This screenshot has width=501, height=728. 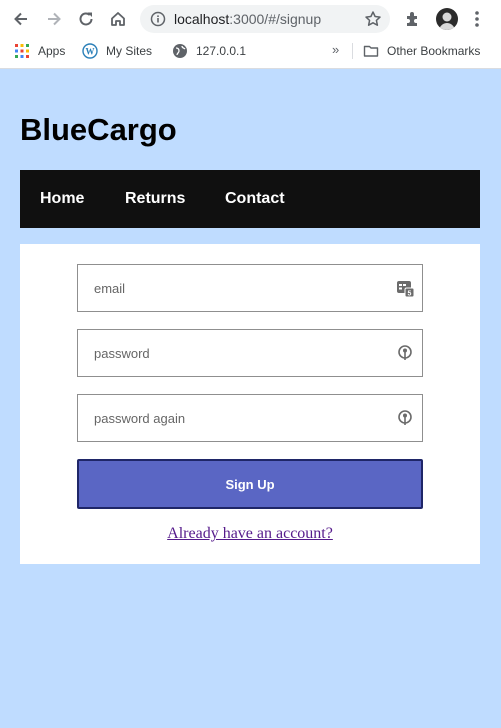 I want to click on reload-button, so click(x=86, y=19).